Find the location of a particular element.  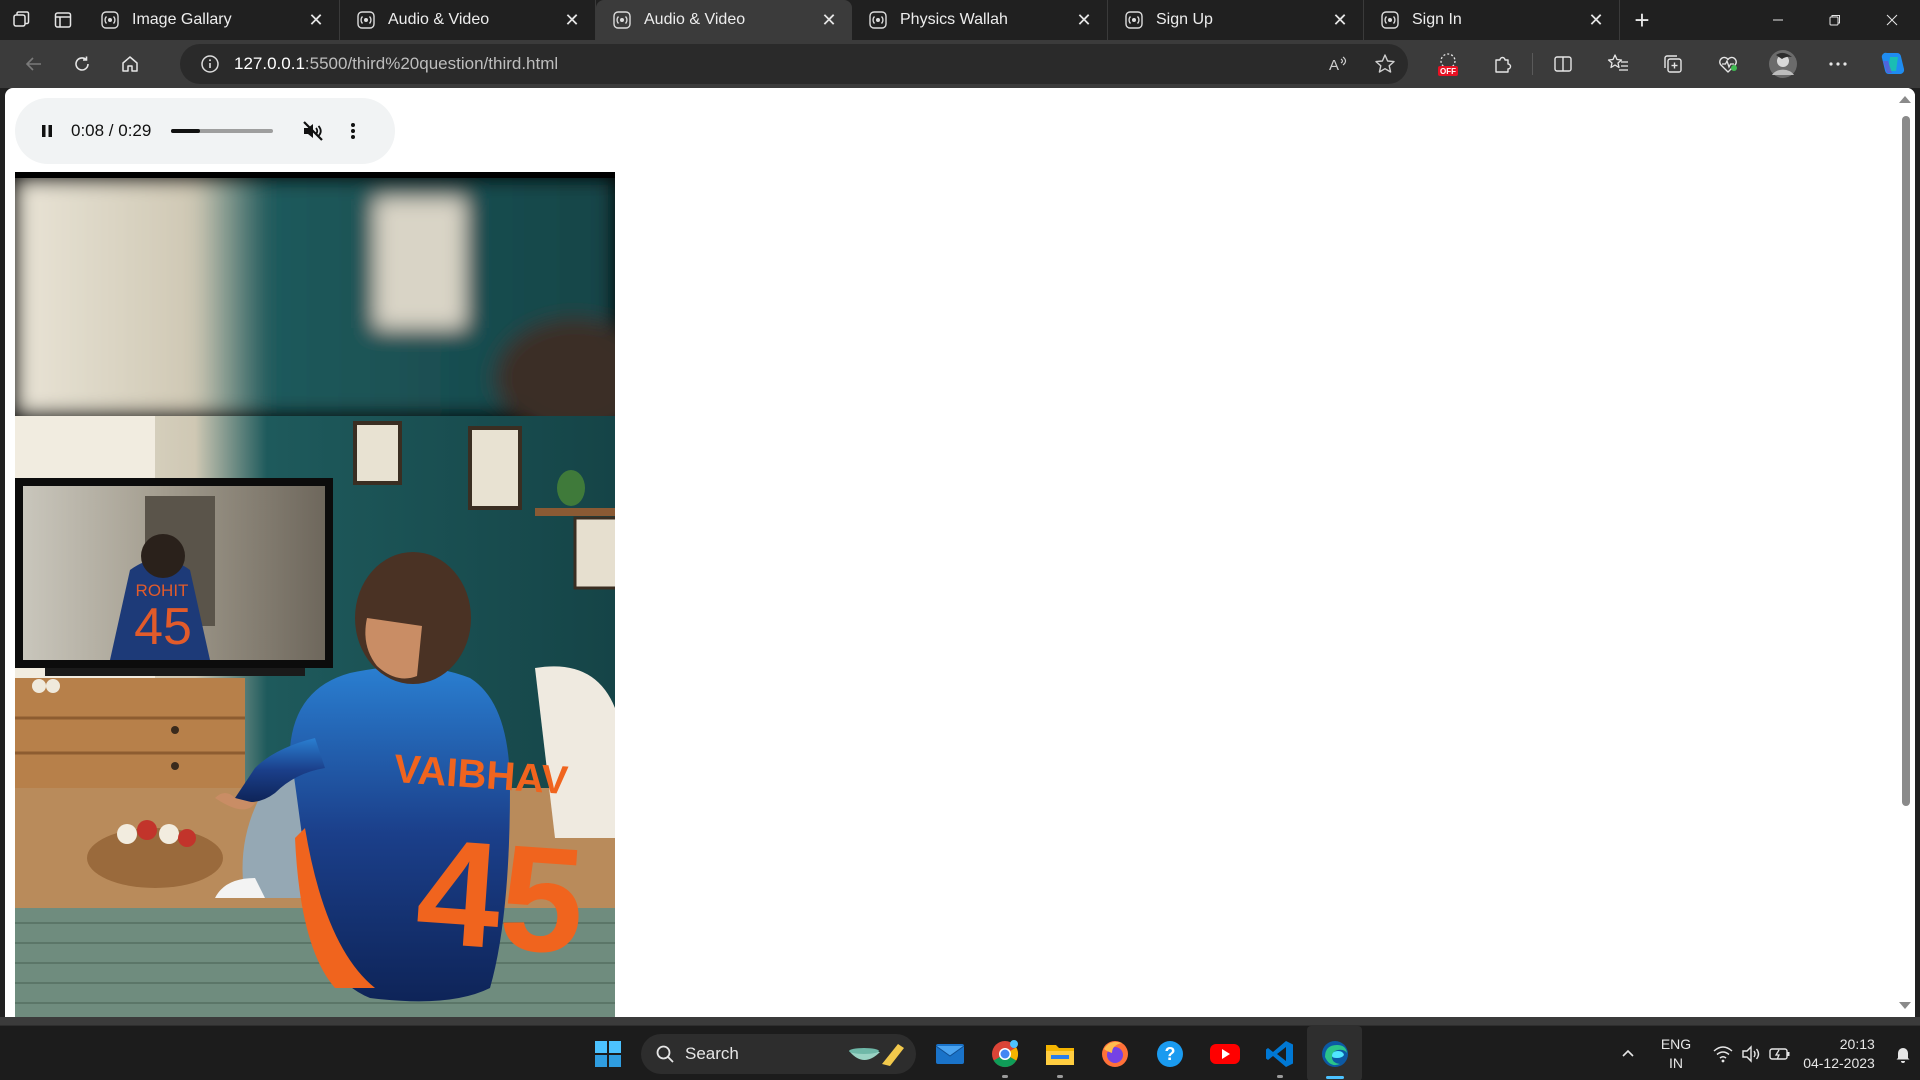

tab-audio-video-2: Audio & Video ✕ is located at coordinates (724, 20).